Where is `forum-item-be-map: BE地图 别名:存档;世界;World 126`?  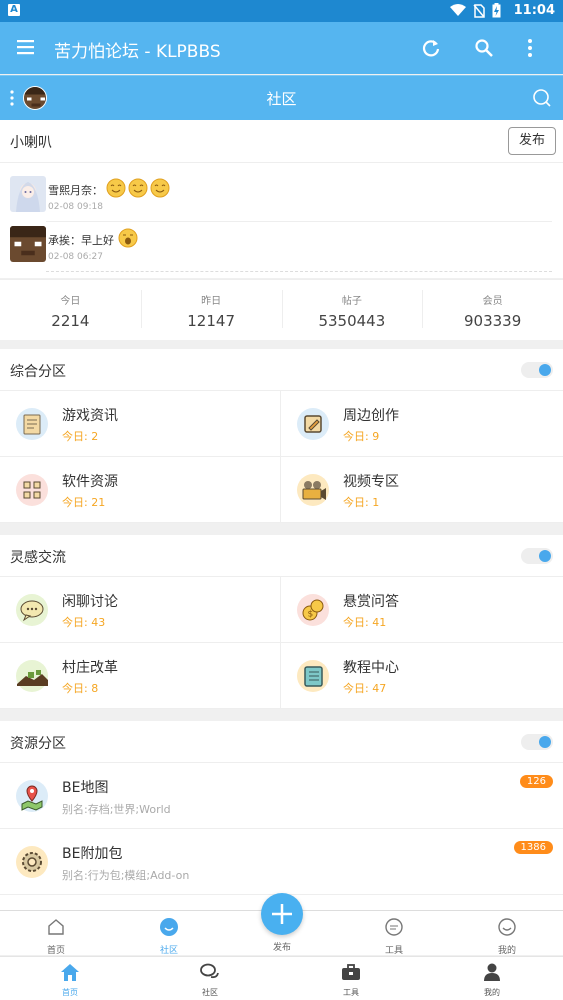 forum-item-be-map: BE地图 别名:存档;世界;World 126 is located at coordinates (281, 796).